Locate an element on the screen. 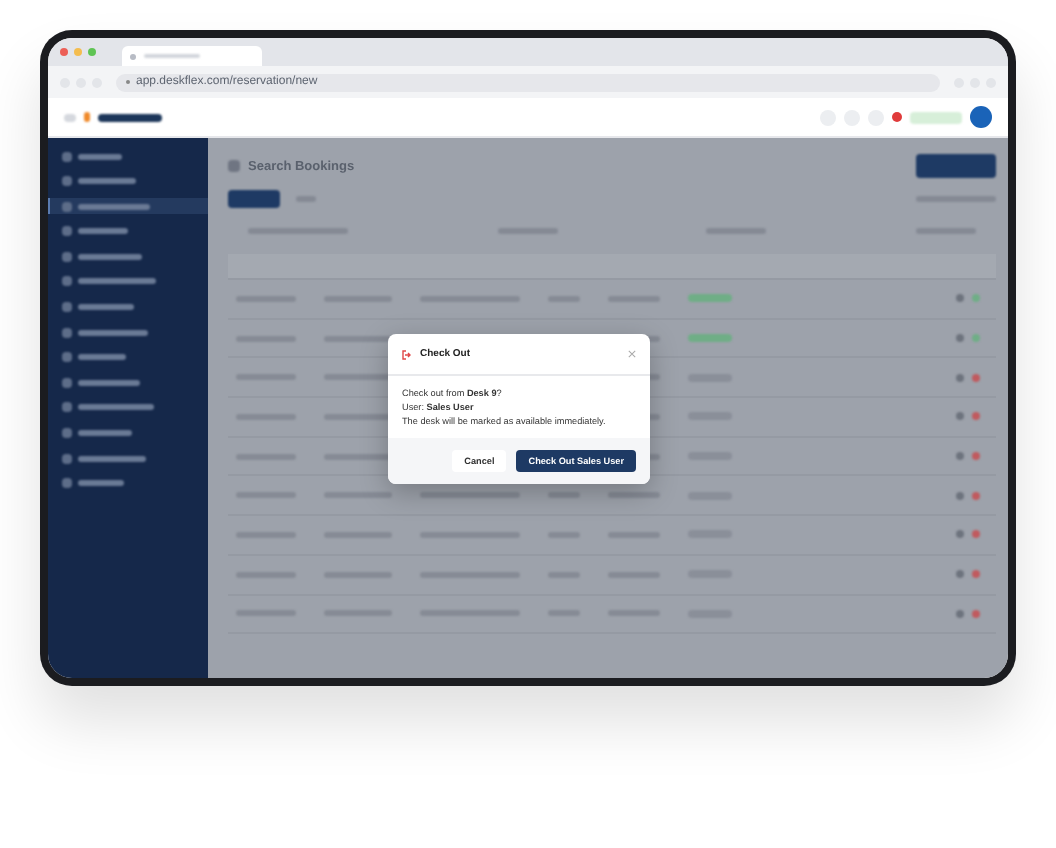 The width and height of the screenshot is (1056, 848). logo-wordmark is located at coordinates (130, 117).